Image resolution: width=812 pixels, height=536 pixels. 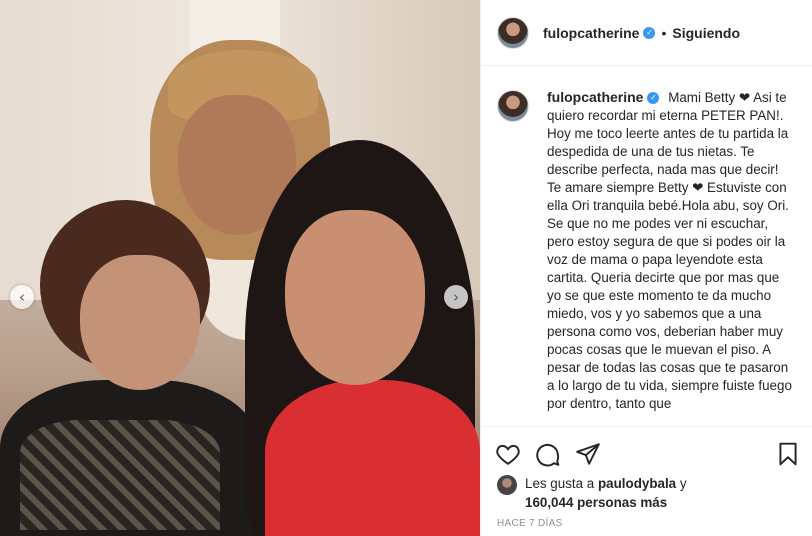 I want to click on person-right-face, so click(x=355, y=297).